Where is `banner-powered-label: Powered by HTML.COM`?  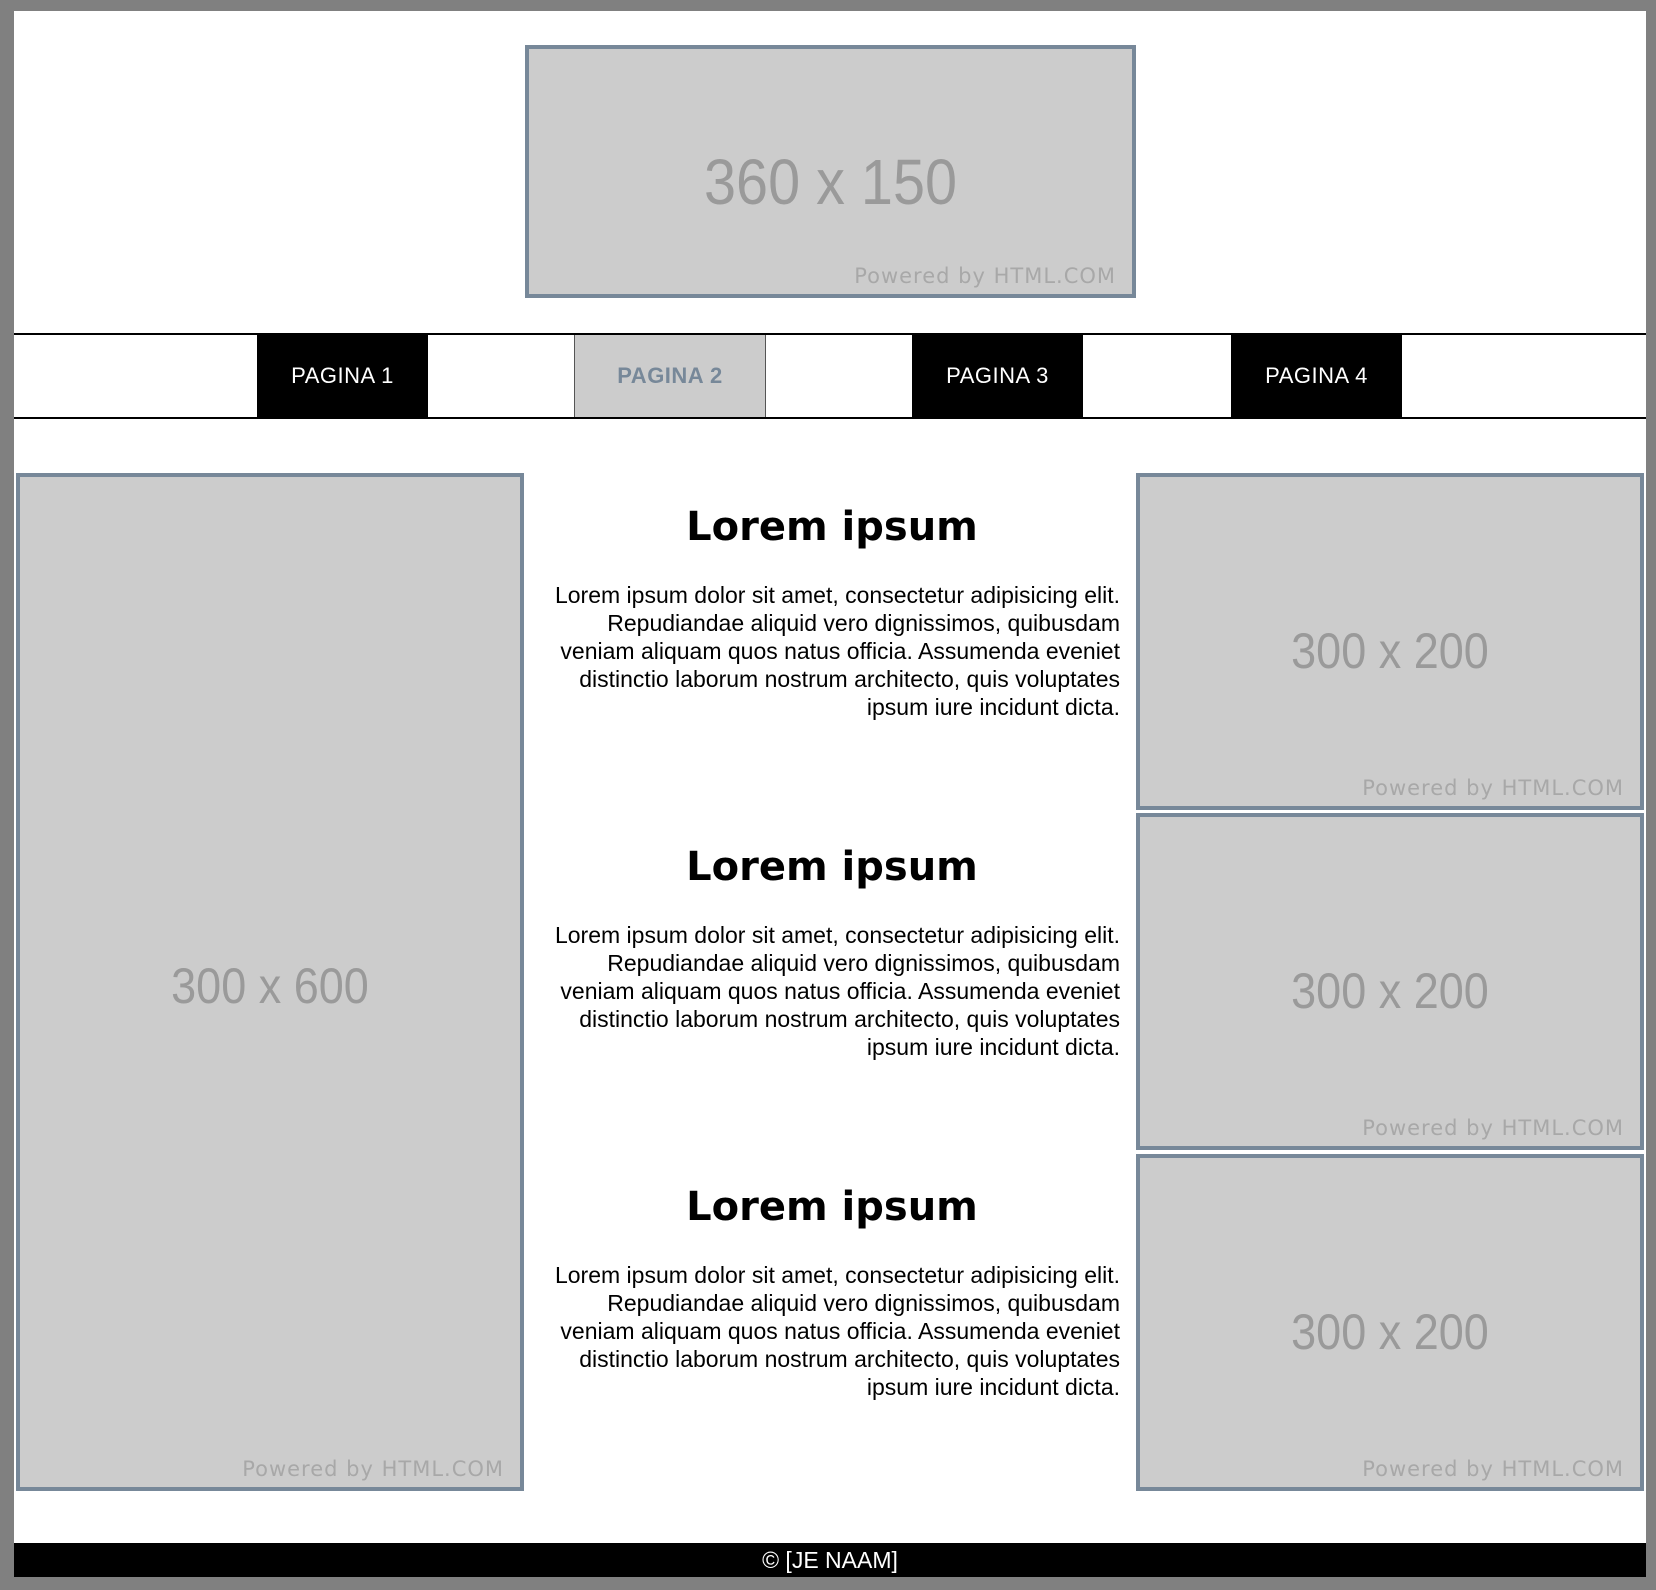 banner-powered-label: Powered by HTML.COM is located at coordinates (985, 276).